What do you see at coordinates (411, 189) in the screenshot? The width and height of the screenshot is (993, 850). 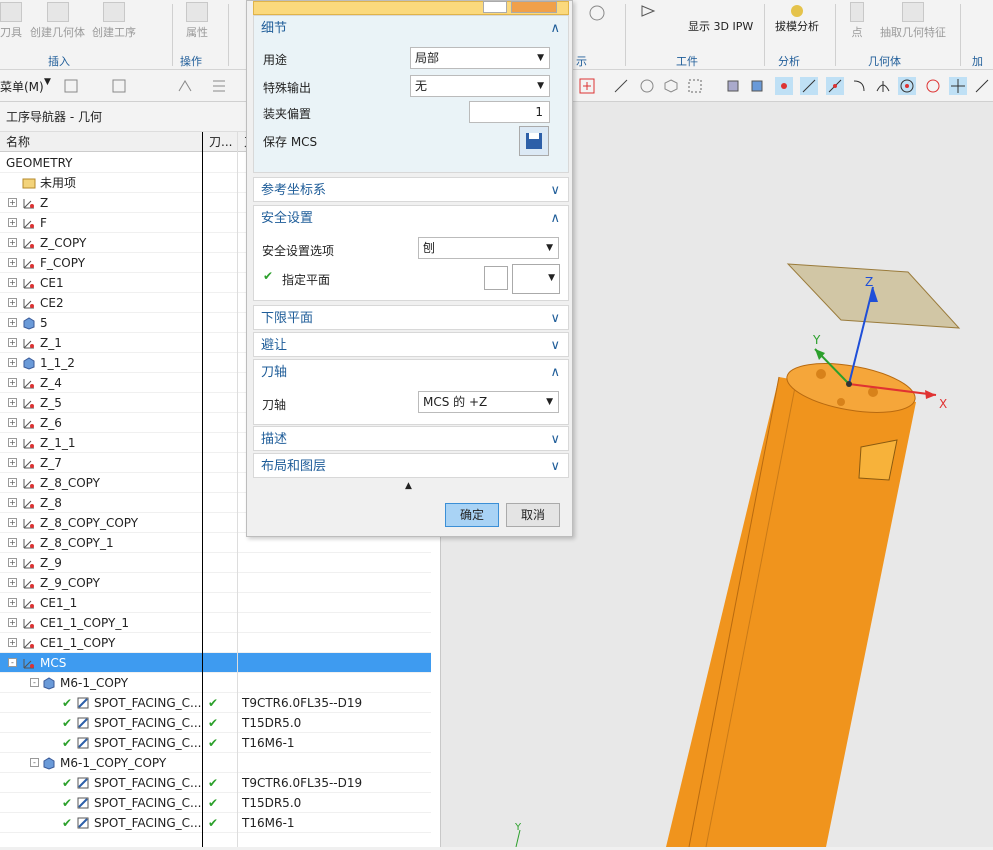 I see `ref-csys-section: 参考坐标系 ∨` at bounding box center [411, 189].